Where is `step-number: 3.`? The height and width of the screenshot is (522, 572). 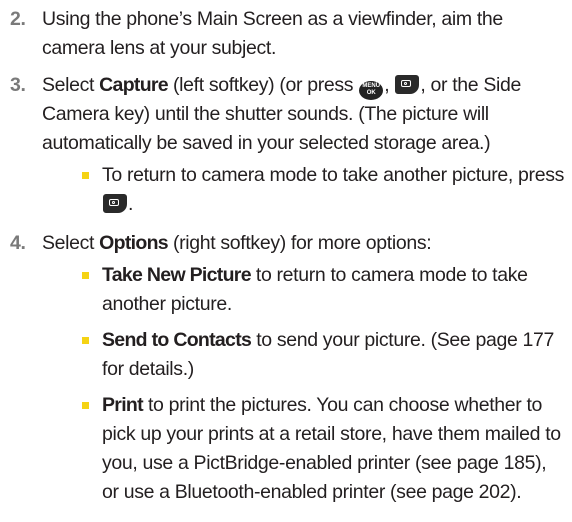 step-number: 3. is located at coordinates (18, 85).